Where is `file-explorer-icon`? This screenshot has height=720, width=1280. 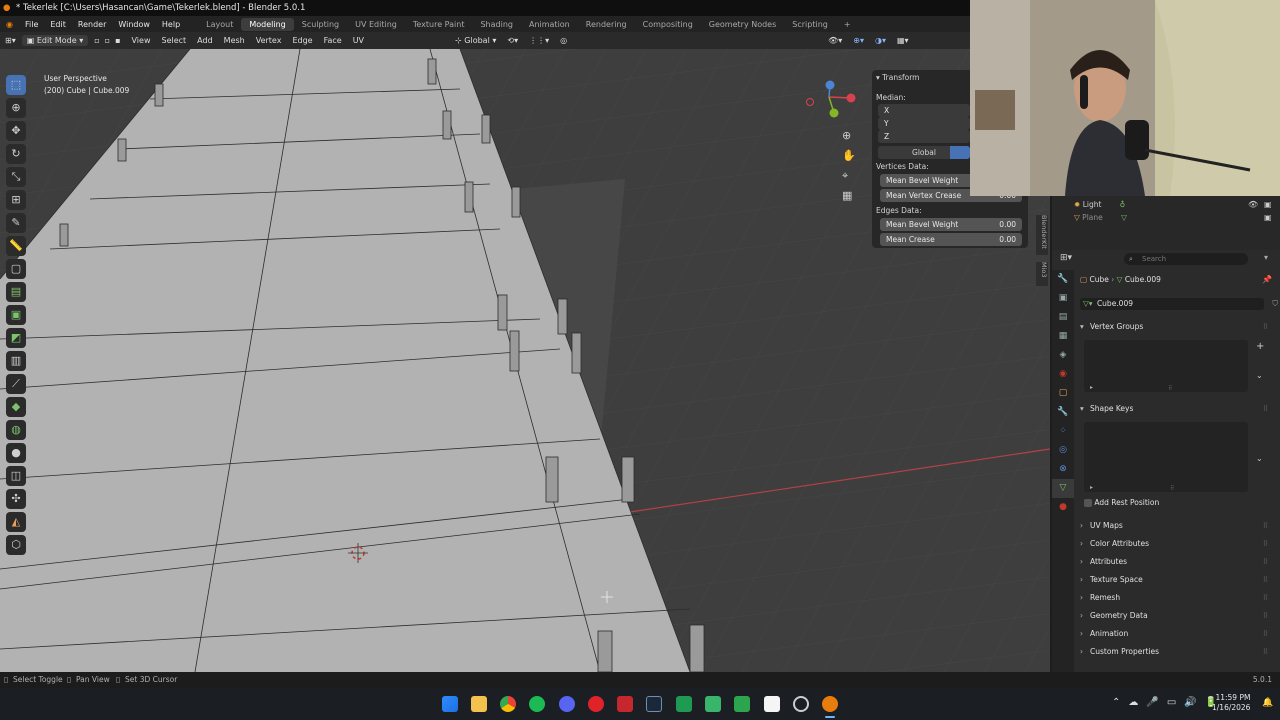 file-explorer-icon is located at coordinates (479, 704).